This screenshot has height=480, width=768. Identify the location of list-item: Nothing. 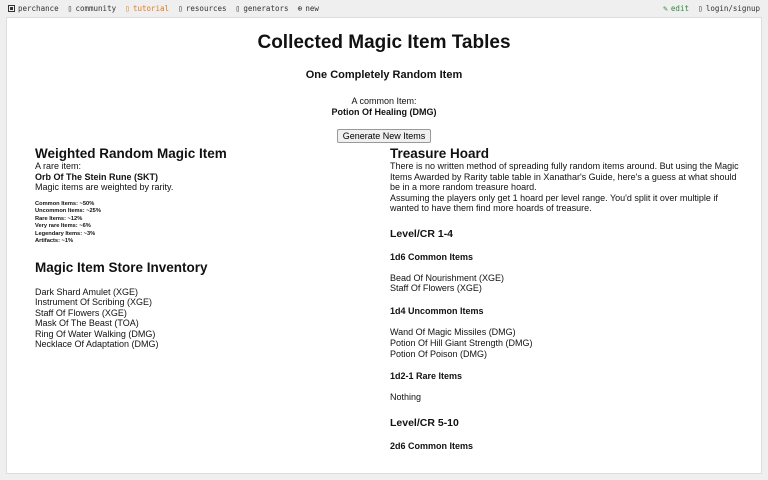
(406, 397).